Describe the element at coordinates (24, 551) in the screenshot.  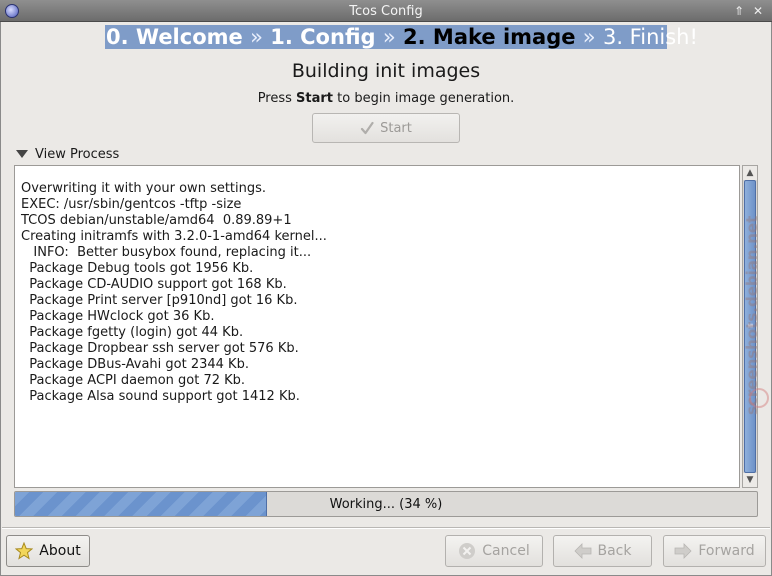
I see `star-icon` at that location.